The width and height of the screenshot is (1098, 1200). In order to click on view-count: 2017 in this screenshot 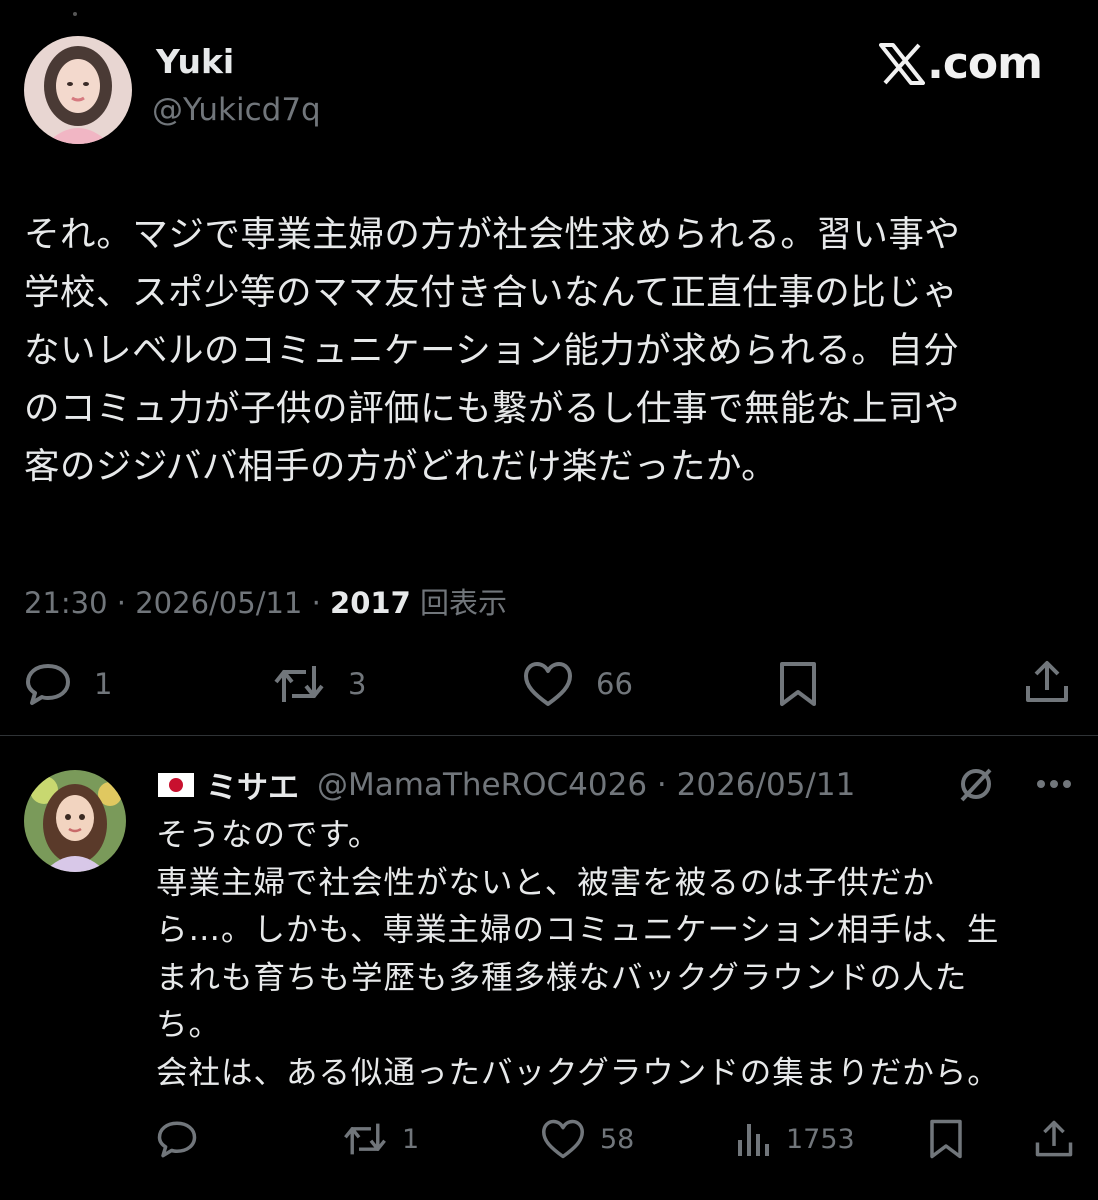, I will do `click(370, 603)`.